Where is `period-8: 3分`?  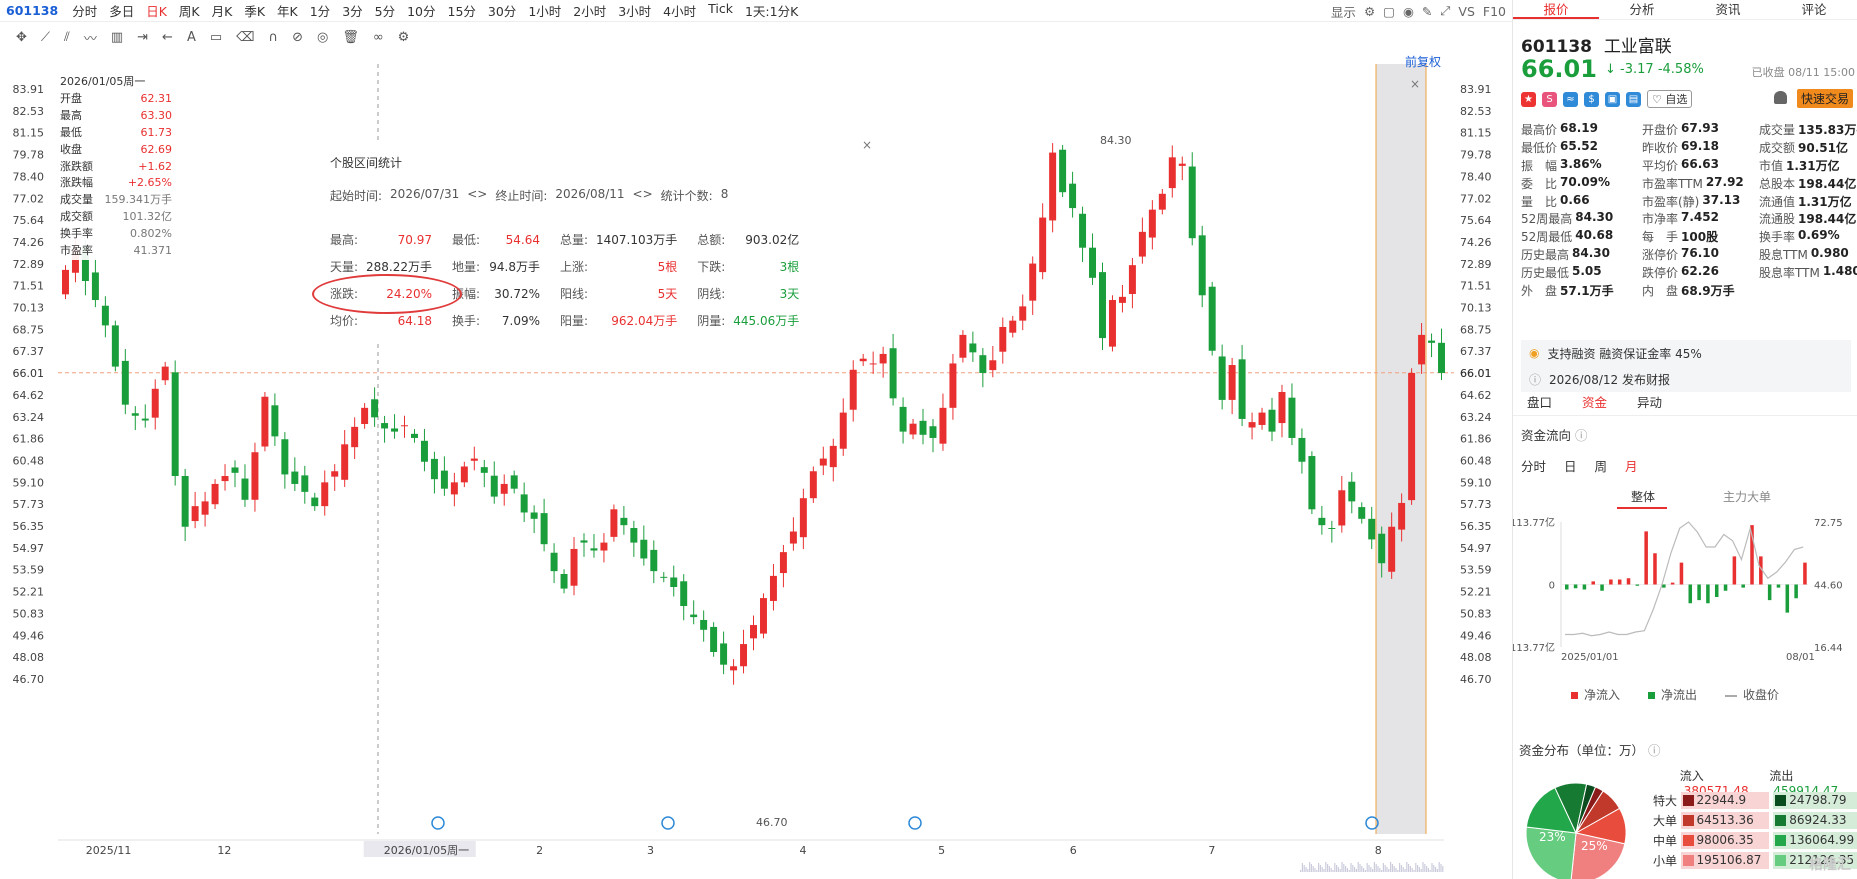 period-8: 3分 is located at coordinates (352, 10).